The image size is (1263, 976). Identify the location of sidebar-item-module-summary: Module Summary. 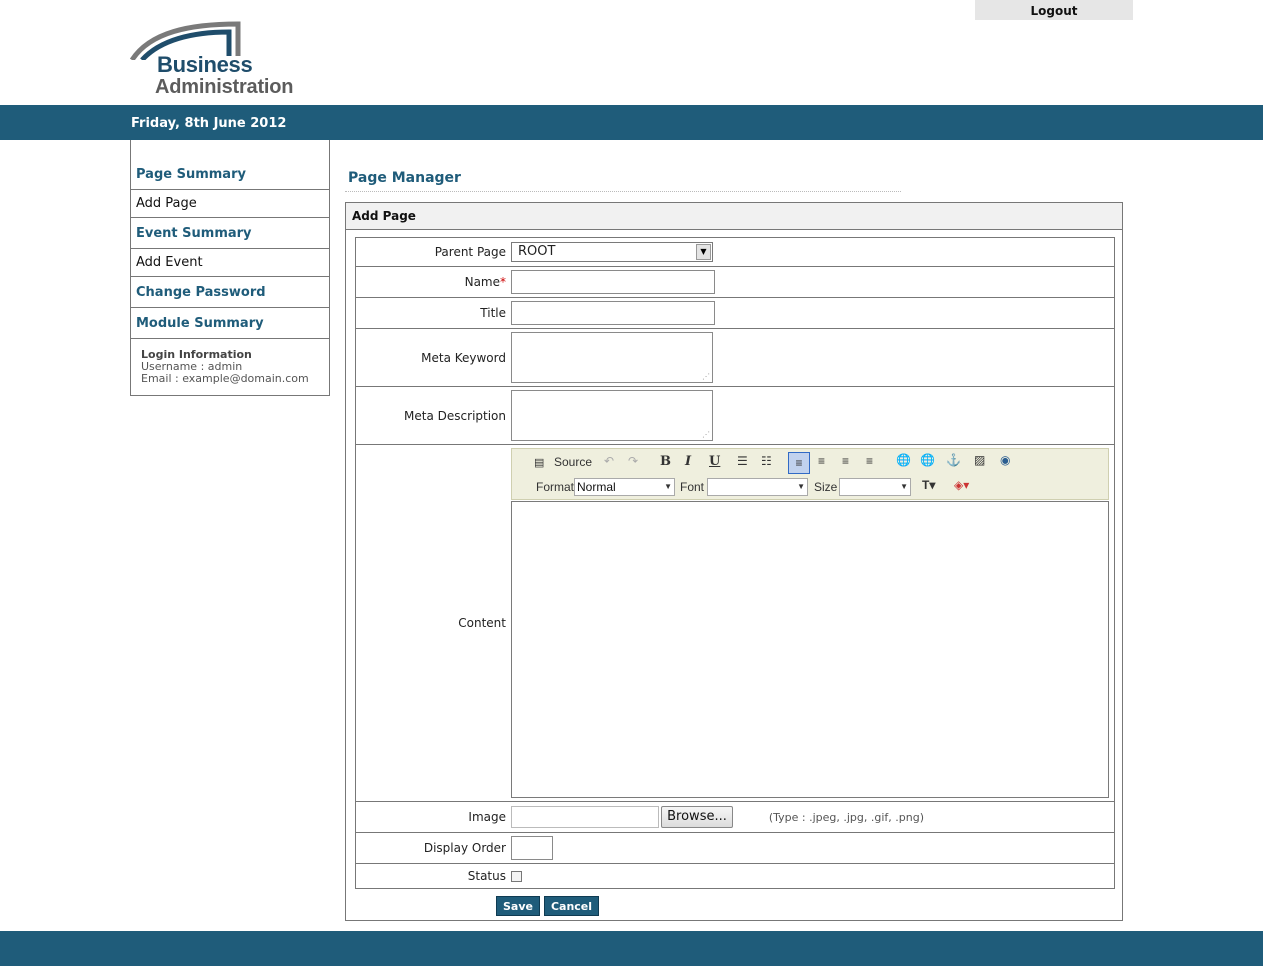
(230, 323).